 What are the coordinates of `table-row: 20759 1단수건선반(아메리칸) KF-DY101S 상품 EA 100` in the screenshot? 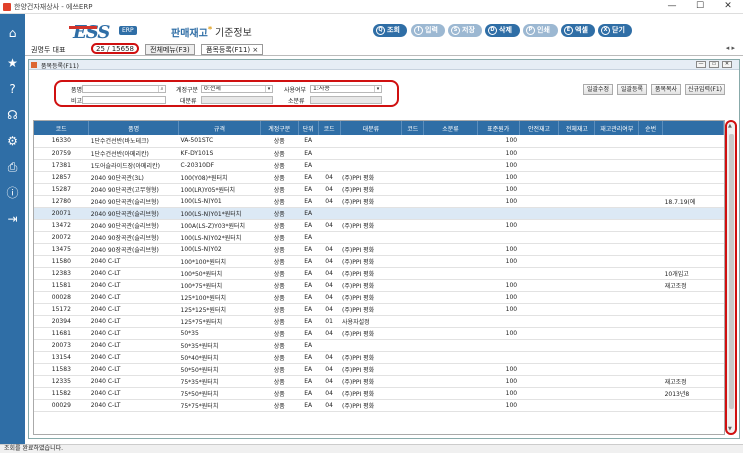 It's located at (379, 153).